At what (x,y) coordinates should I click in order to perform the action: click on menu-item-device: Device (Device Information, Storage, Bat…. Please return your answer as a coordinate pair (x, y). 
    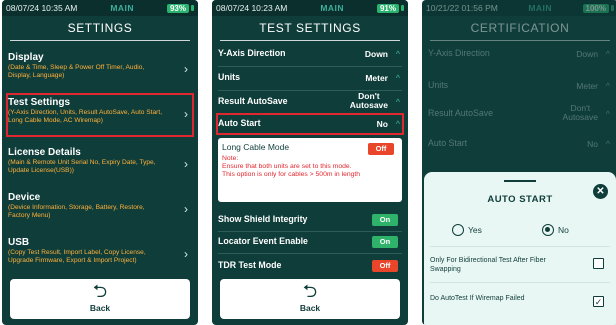
    Looking at the image, I should click on (100, 206).